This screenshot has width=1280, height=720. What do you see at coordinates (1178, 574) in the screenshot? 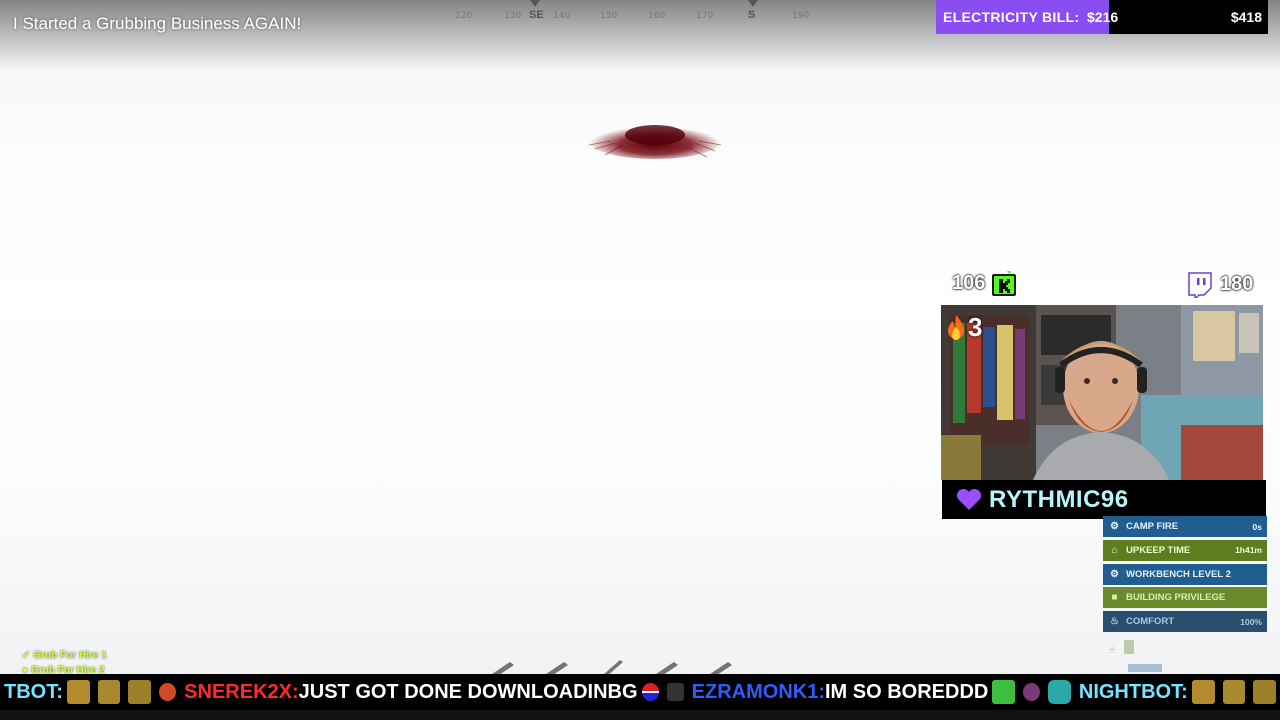
I see `status-label: WORKBENCH LEVEL 2` at bounding box center [1178, 574].